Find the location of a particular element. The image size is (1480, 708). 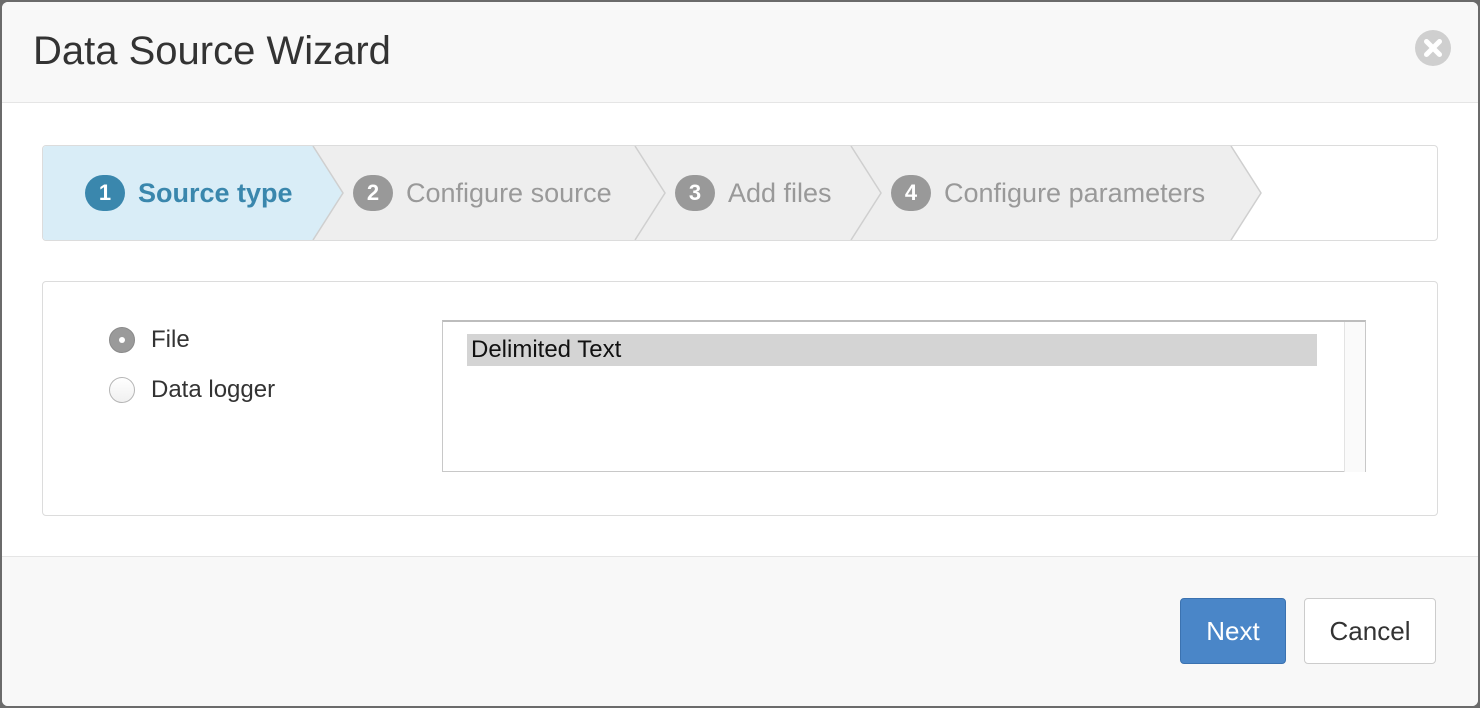

file-type-listbox: Delimited Text is located at coordinates (904, 396).